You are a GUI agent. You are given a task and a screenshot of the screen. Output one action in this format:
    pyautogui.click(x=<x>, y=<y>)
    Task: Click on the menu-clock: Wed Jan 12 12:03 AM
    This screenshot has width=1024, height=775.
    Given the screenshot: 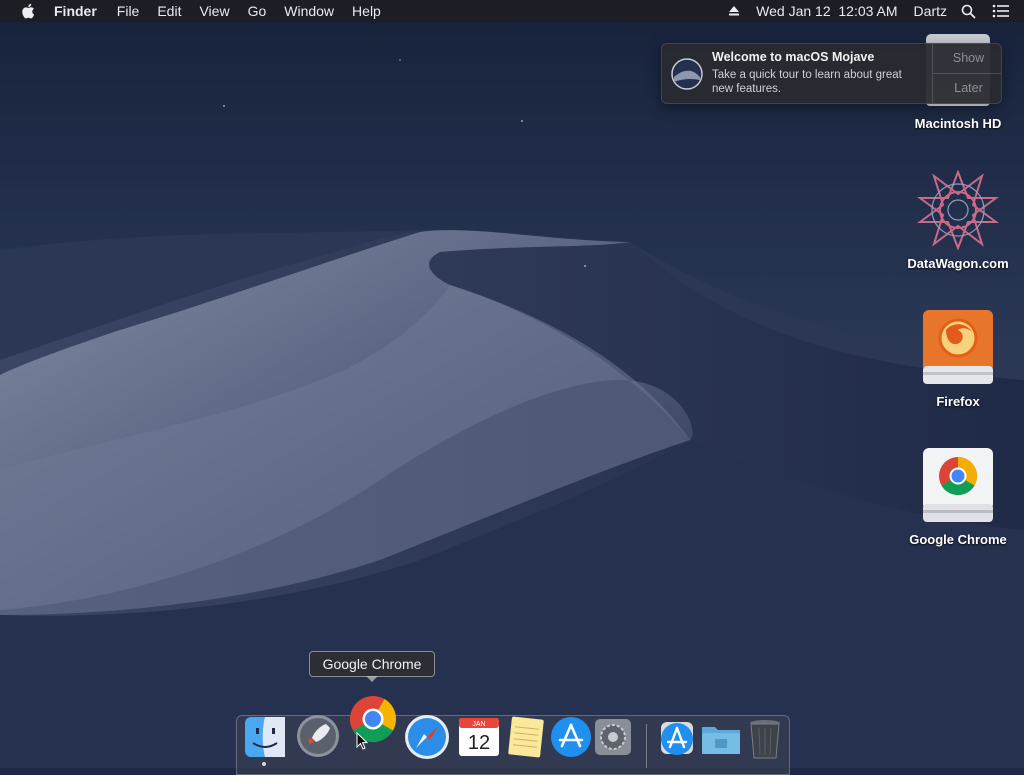 What is the action you would take?
    pyautogui.click(x=826, y=11)
    